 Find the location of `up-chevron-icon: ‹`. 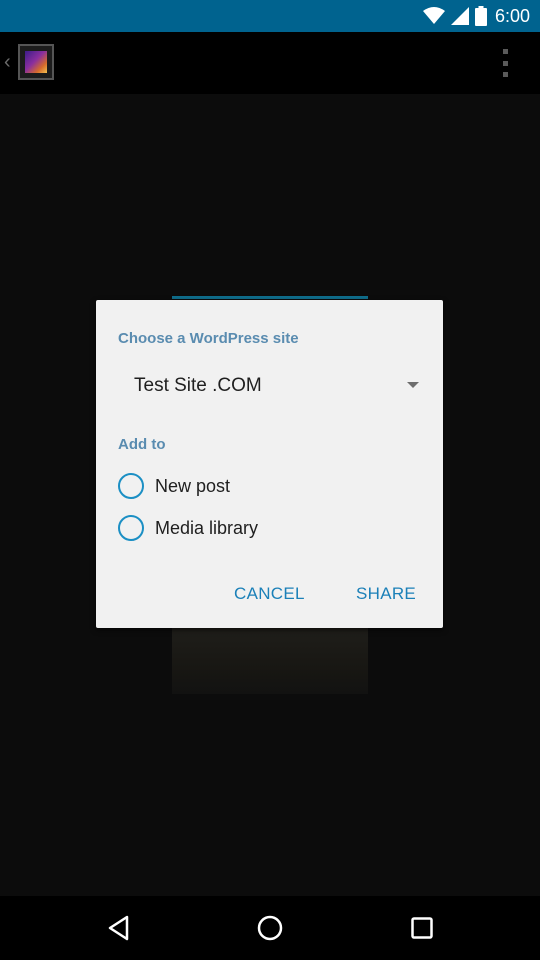

up-chevron-icon: ‹ is located at coordinates (7, 62).